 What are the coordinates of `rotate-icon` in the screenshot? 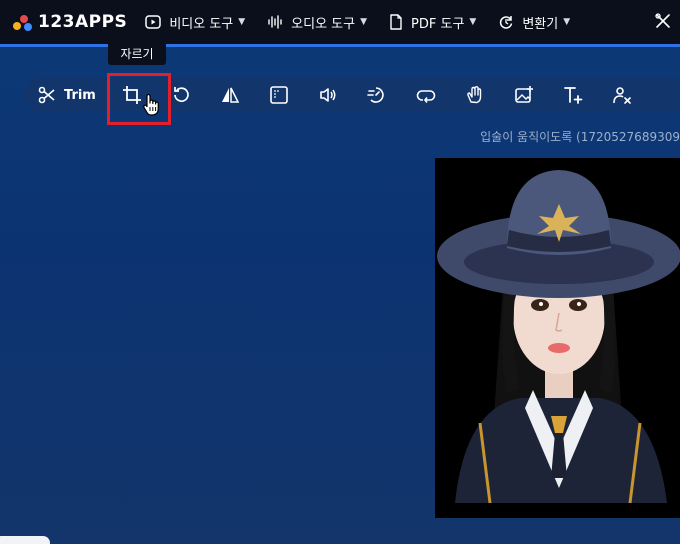 It's located at (182, 95).